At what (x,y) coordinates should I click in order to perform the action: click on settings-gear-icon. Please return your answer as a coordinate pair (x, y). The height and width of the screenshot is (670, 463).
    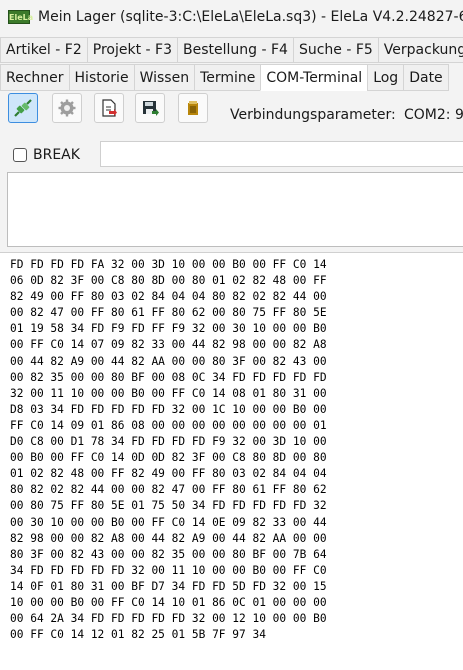
    Looking at the image, I should click on (67, 108).